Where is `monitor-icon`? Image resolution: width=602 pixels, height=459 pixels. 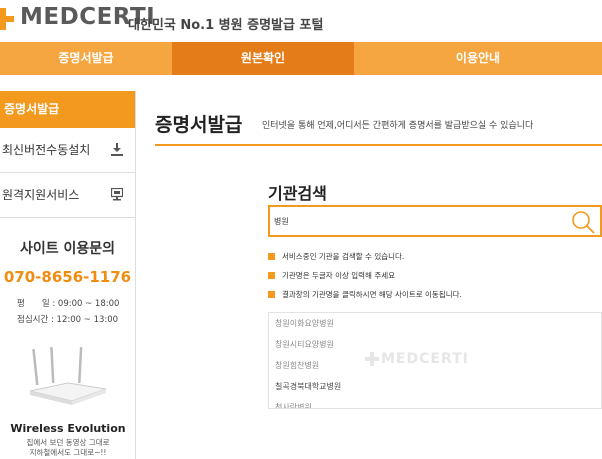 monitor-icon is located at coordinates (117, 194).